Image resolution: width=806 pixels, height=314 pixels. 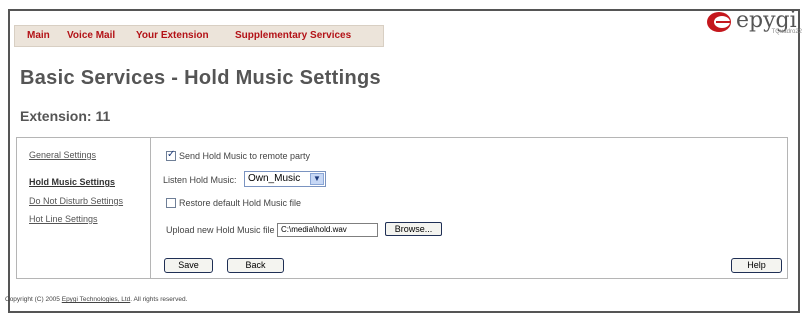 What do you see at coordinates (172, 35) in the screenshot?
I see `nav-your-extension: Your Extension` at bounding box center [172, 35].